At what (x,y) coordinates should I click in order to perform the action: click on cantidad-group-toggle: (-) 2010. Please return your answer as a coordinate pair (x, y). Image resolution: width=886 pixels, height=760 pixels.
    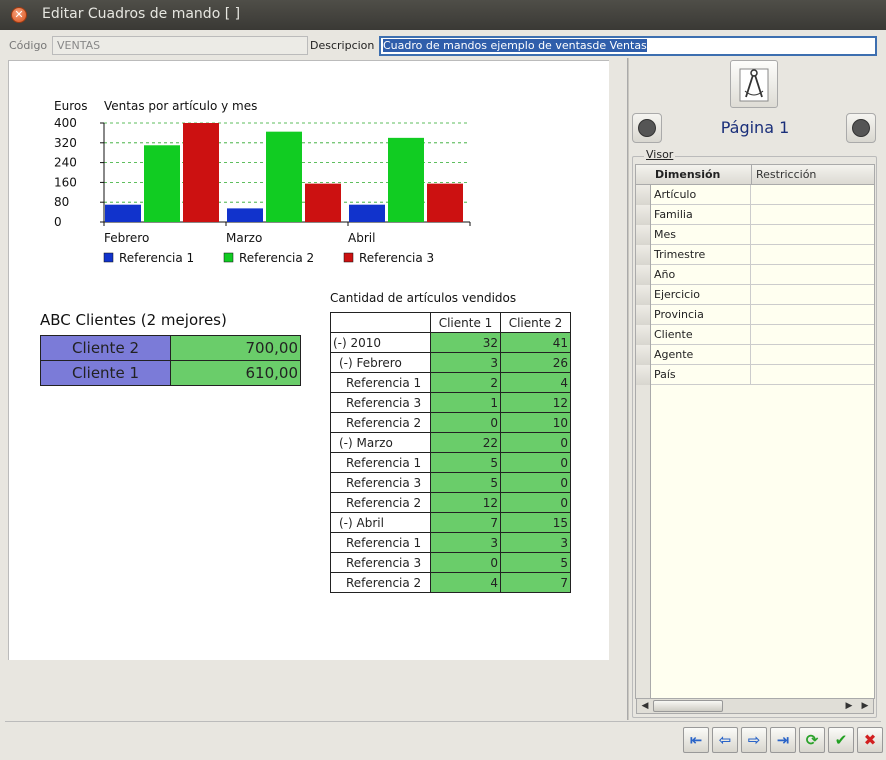
    Looking at the image, I should click on (380, 342).